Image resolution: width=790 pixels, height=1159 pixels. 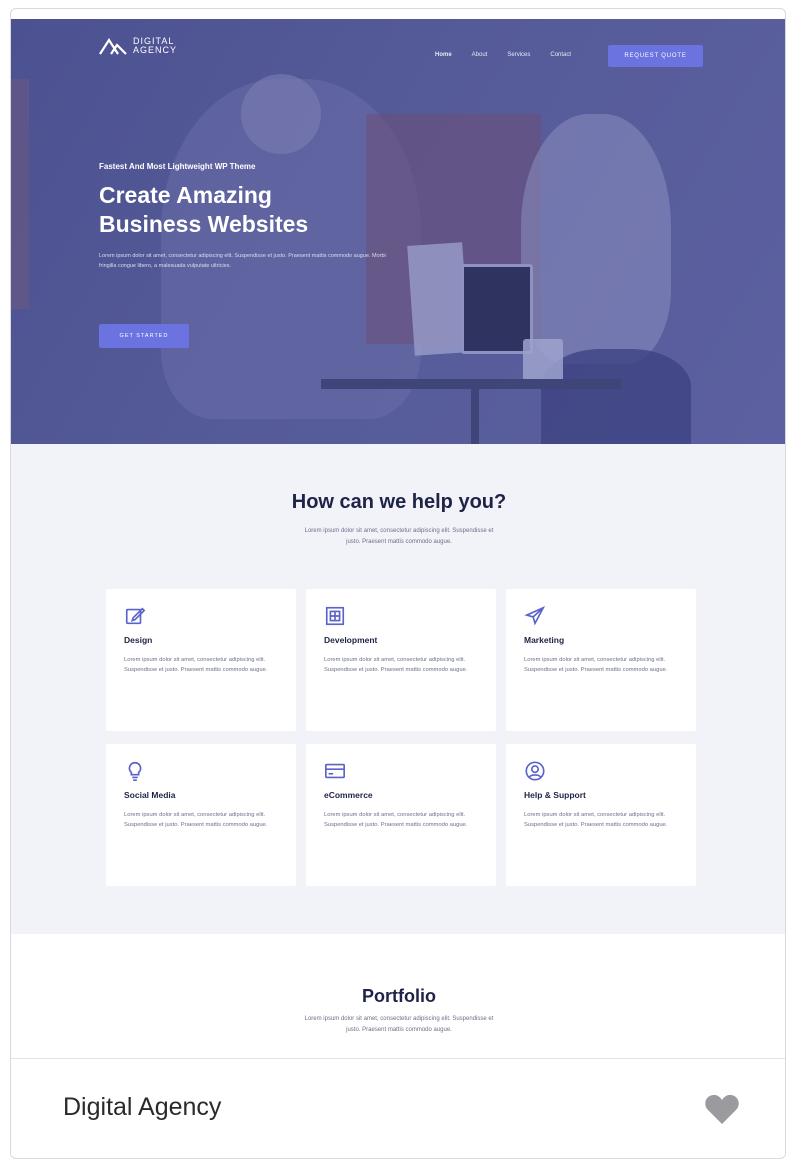 I want to click on portfolio-title: Portfolio, so click(x=399, y=996).